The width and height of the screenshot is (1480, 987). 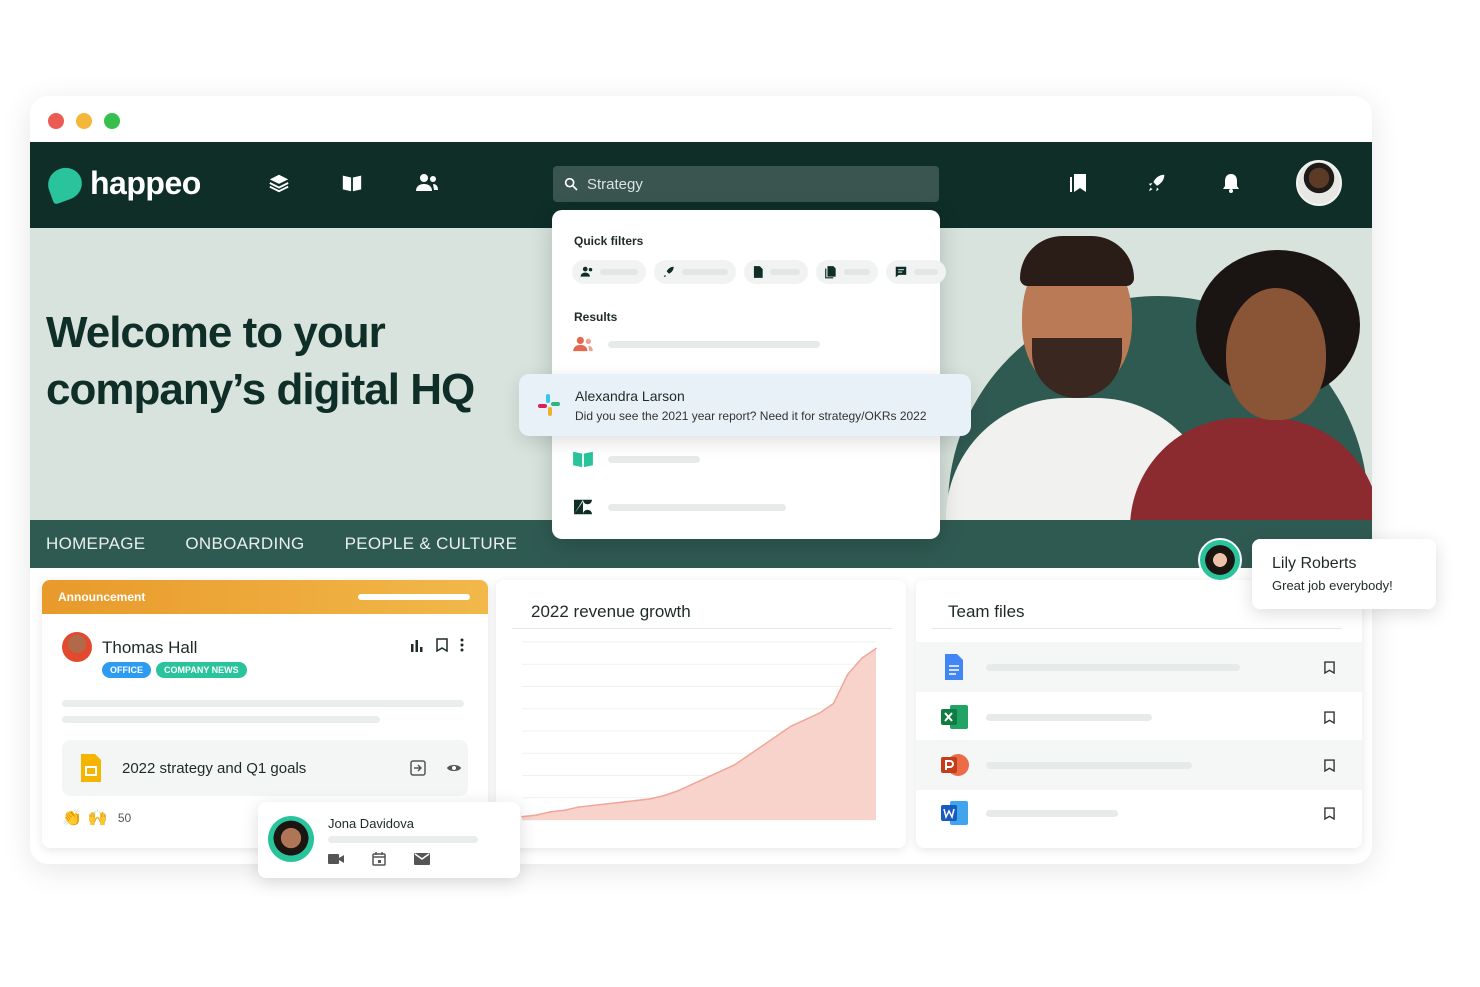 What do you see at coordinates (77, 647) in the screenshot?
I see `author-avatar` at bounding box center [77, 647].